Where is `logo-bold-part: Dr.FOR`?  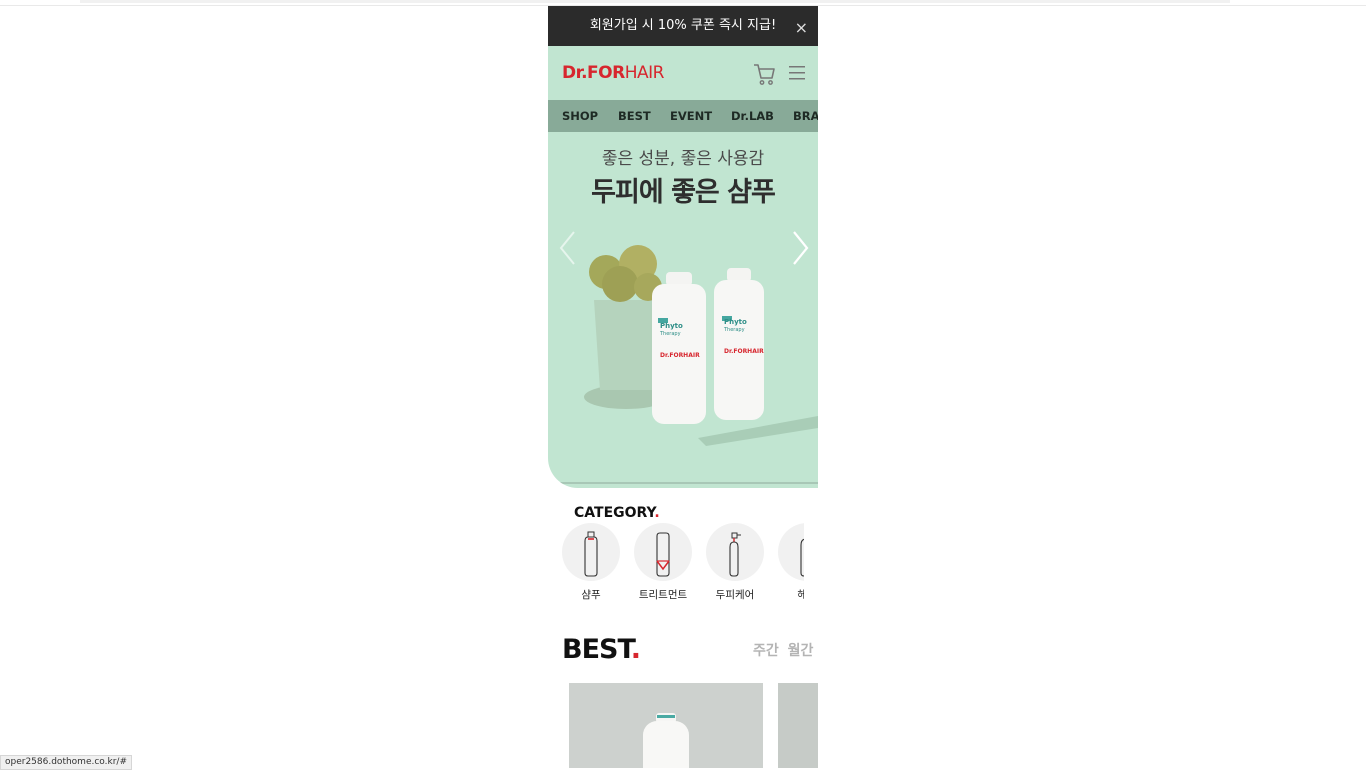
logo-bold-part: Dr.FOR is located at coordinates (593, 73).